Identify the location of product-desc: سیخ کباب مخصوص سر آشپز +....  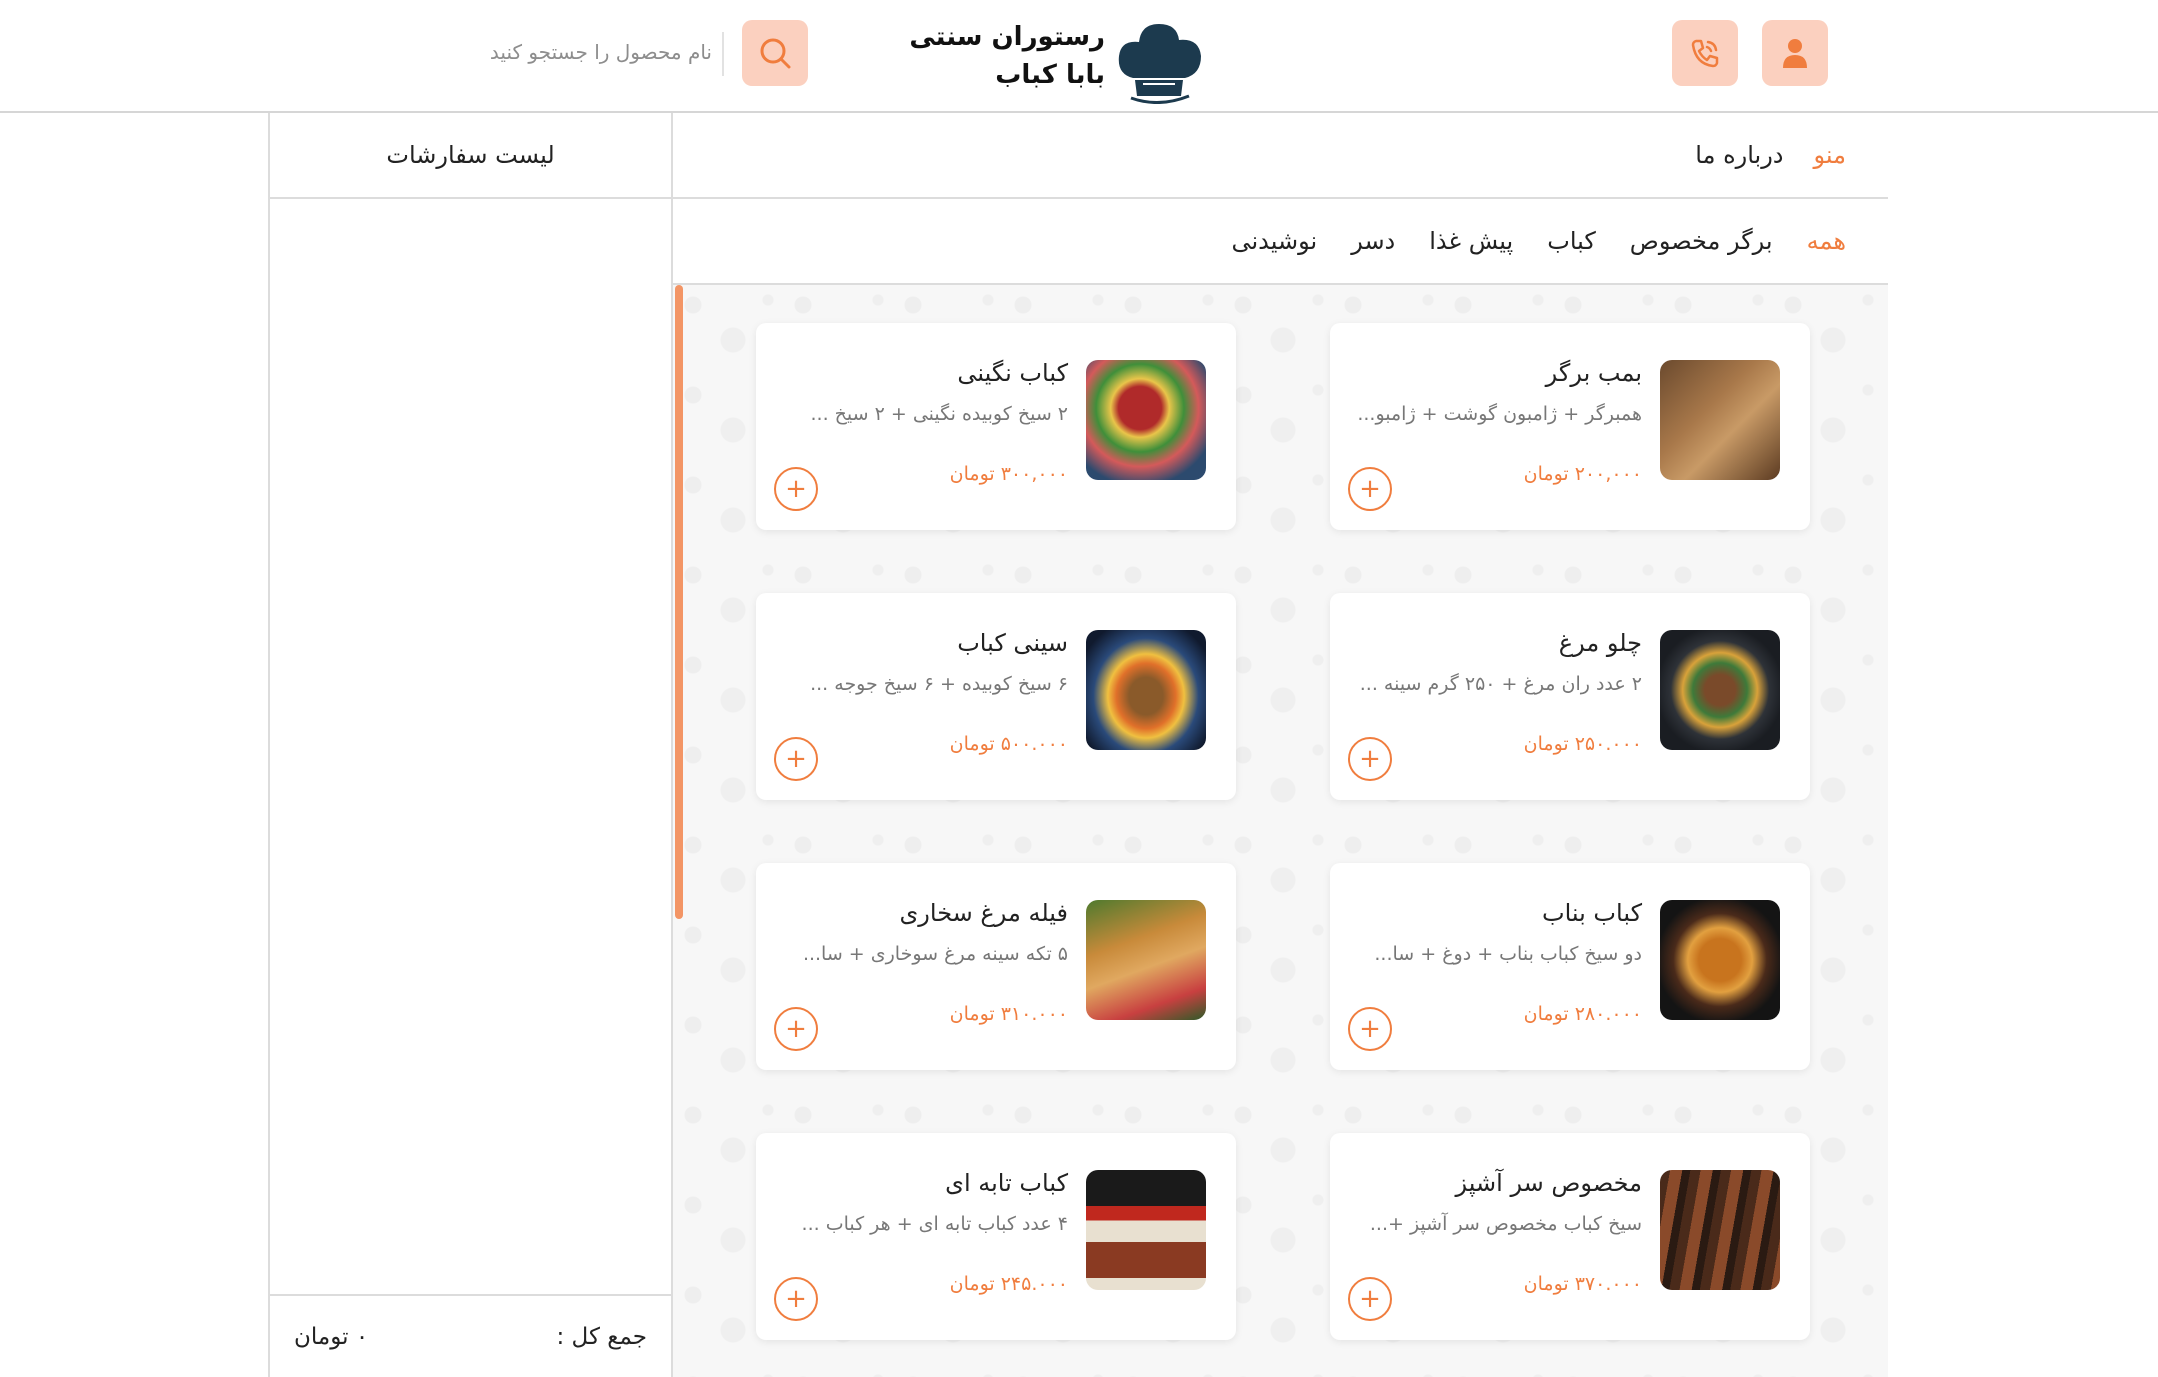
(1505, 1224).